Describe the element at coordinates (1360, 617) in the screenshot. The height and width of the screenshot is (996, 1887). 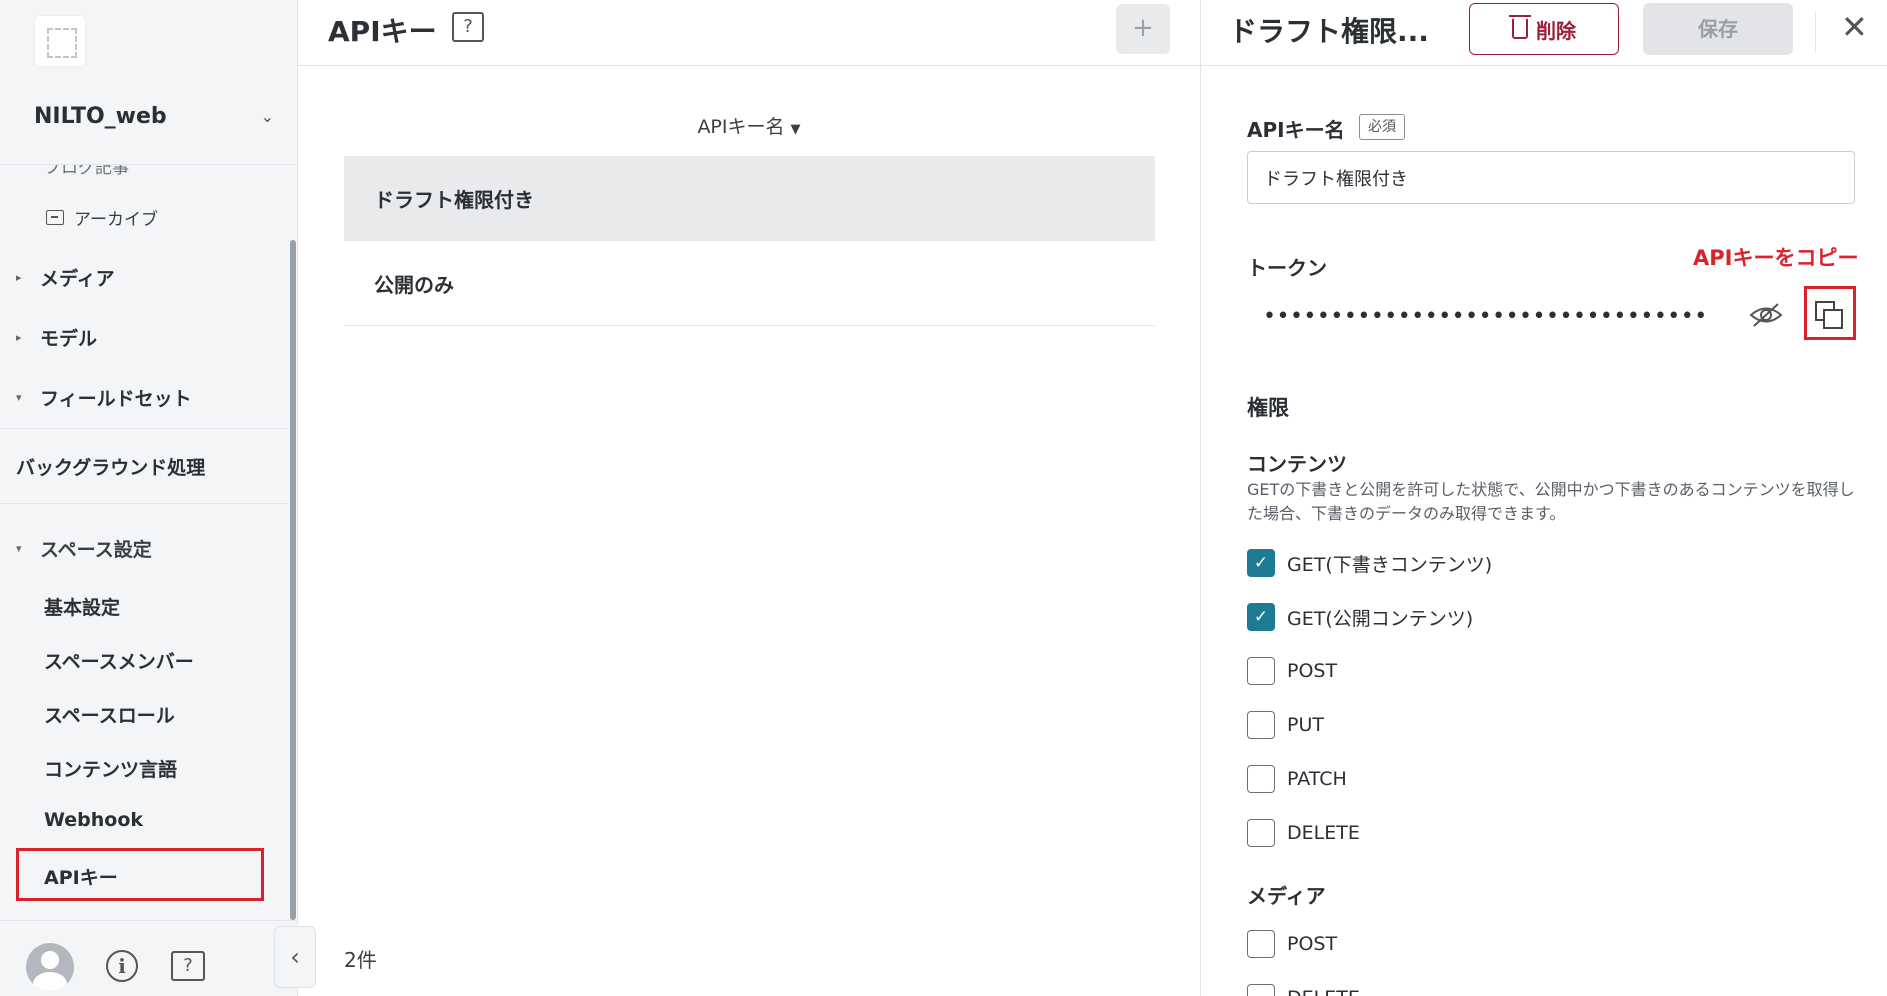
I see `contents-permission-get: ✓ GET(公開コンテンツ)` at that location.